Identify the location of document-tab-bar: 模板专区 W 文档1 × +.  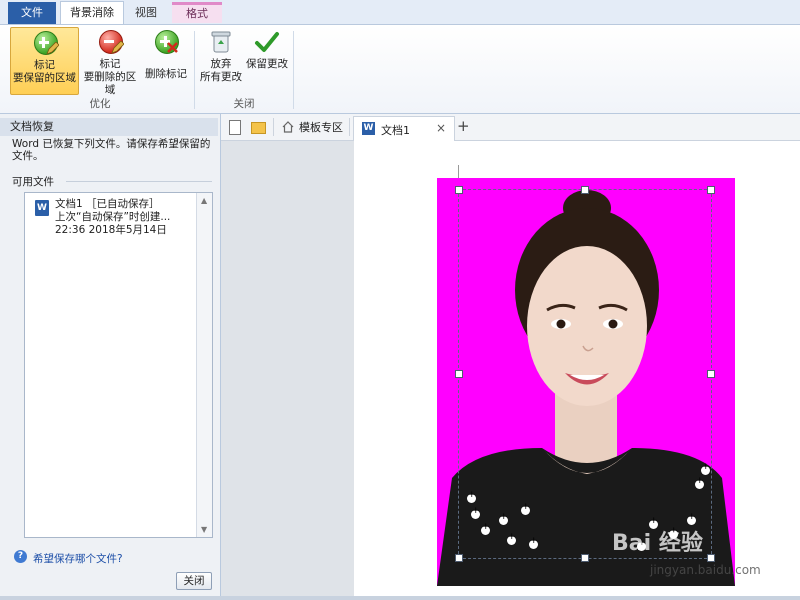
(510, 127).